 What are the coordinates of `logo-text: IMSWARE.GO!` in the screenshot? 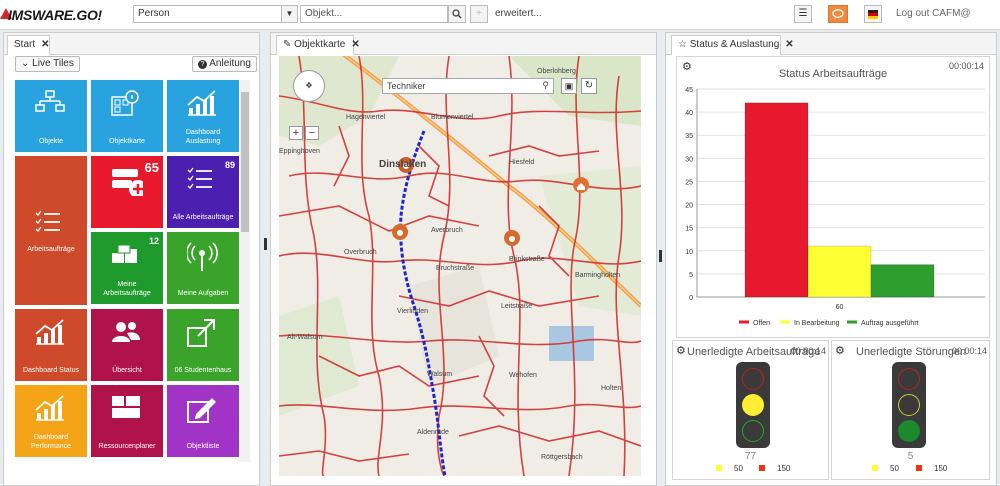 It's located at (55, 15).